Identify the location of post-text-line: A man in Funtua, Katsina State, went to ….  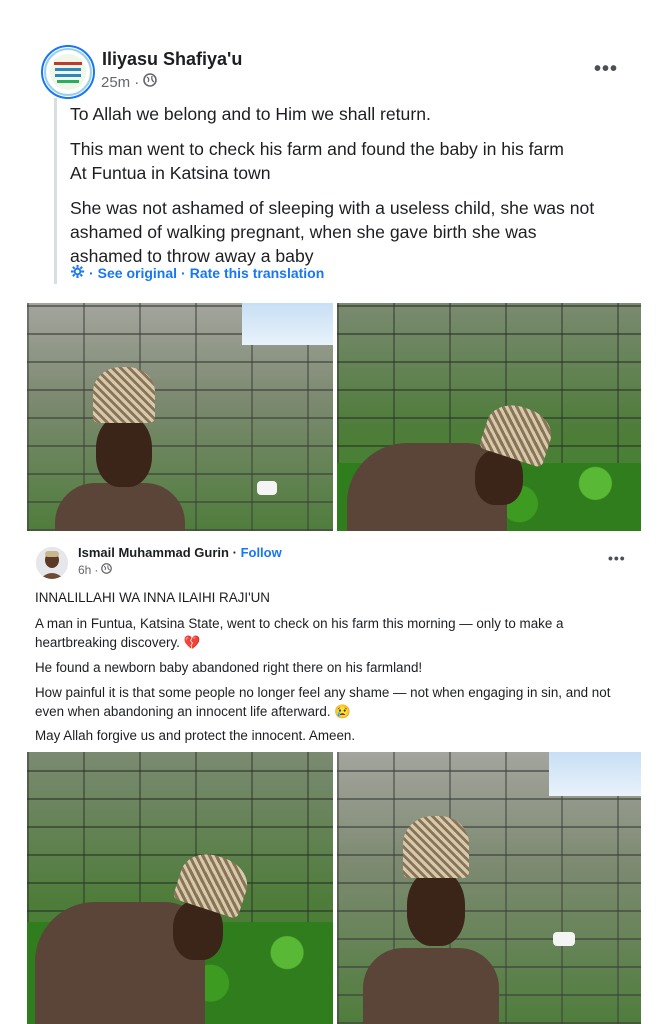
(299, 623).